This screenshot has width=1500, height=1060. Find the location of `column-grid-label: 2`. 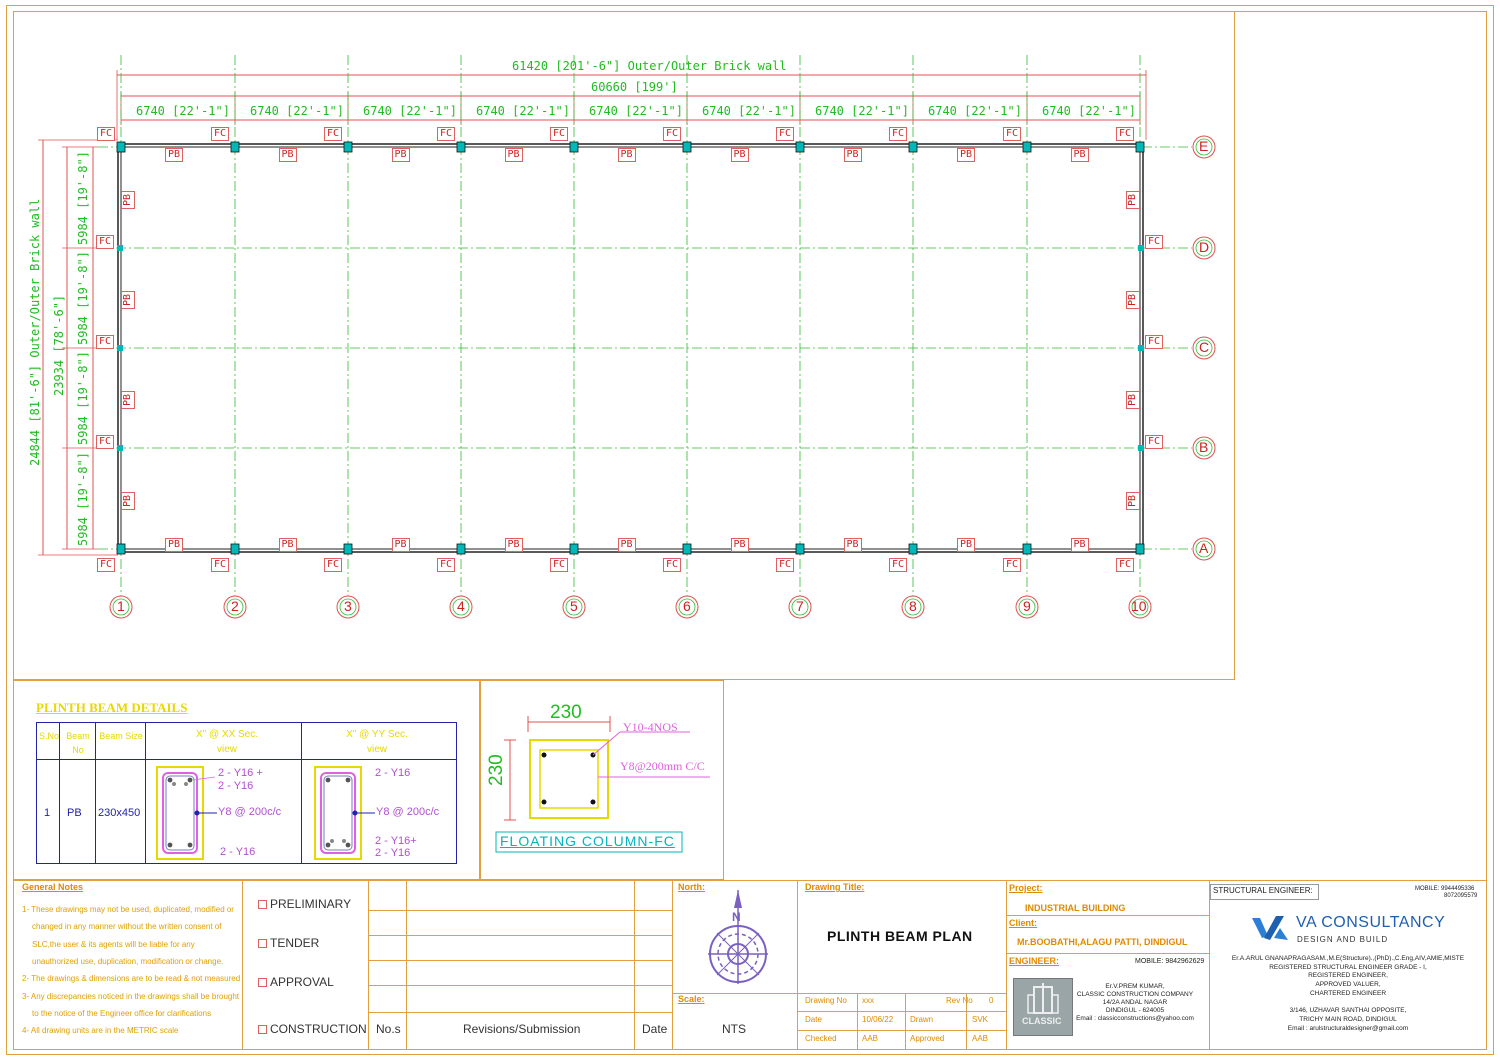

column-grid-label: 2 is located at coordinates (235, 606).